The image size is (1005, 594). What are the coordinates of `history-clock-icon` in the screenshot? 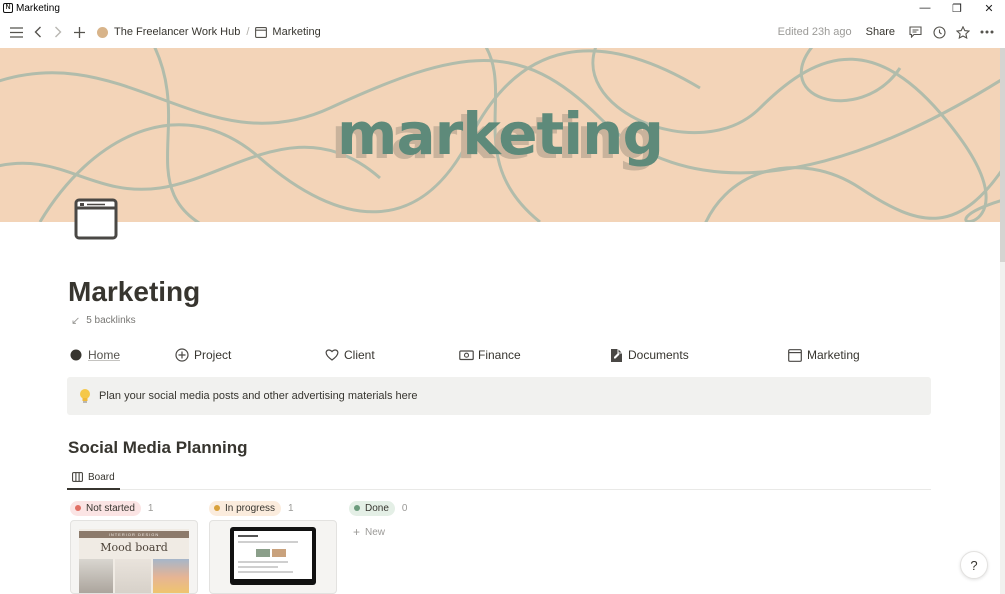 It's located at (939, 32).